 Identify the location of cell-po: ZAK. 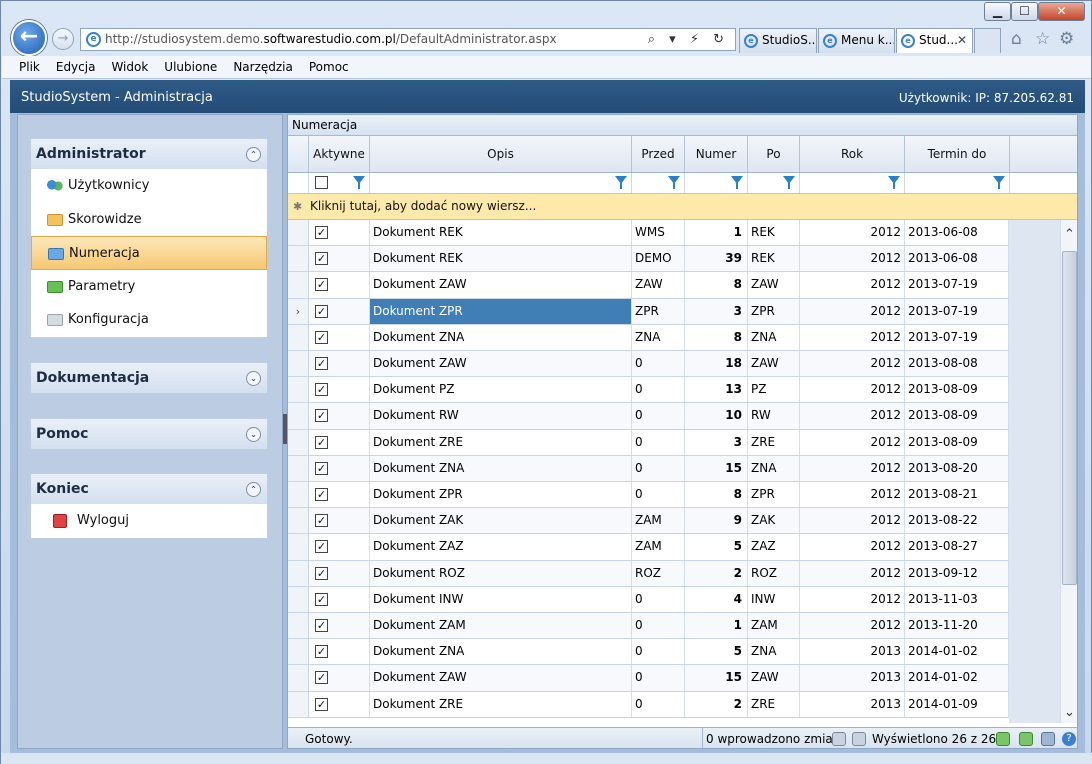
(774, 521).